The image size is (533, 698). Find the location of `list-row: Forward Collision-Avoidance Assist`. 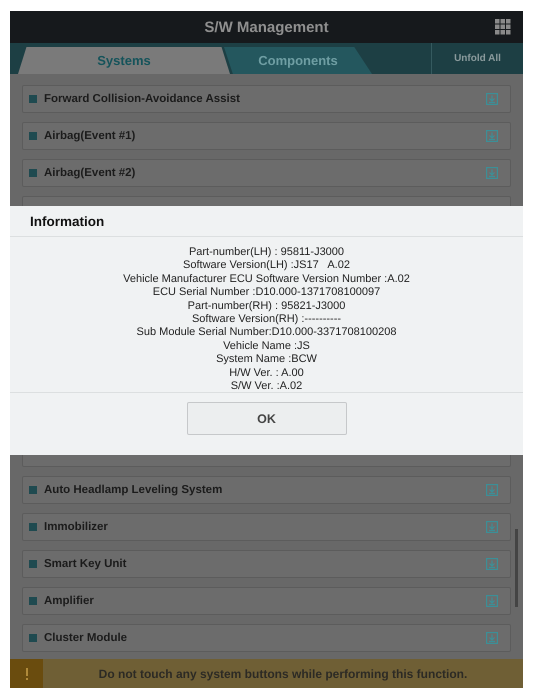

list-row: Forward Collision-Avoidance Assist is located at coordinates (266, 99).